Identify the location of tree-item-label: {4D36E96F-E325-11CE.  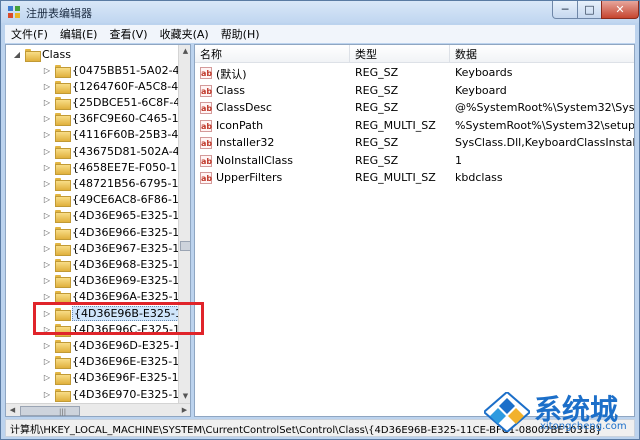
(131, 378).